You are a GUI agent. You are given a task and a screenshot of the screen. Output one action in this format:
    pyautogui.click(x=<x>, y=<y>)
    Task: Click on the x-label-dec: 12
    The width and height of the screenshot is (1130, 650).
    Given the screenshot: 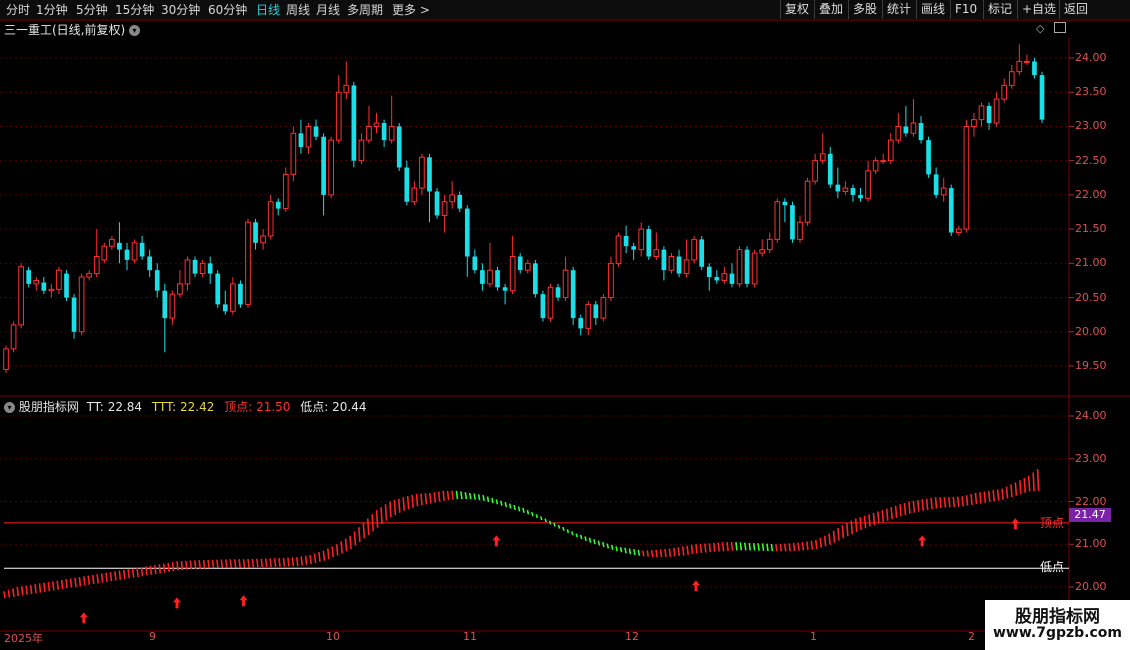 What is the action you would take?
    pyautogui.click(x=632, y=636)
    